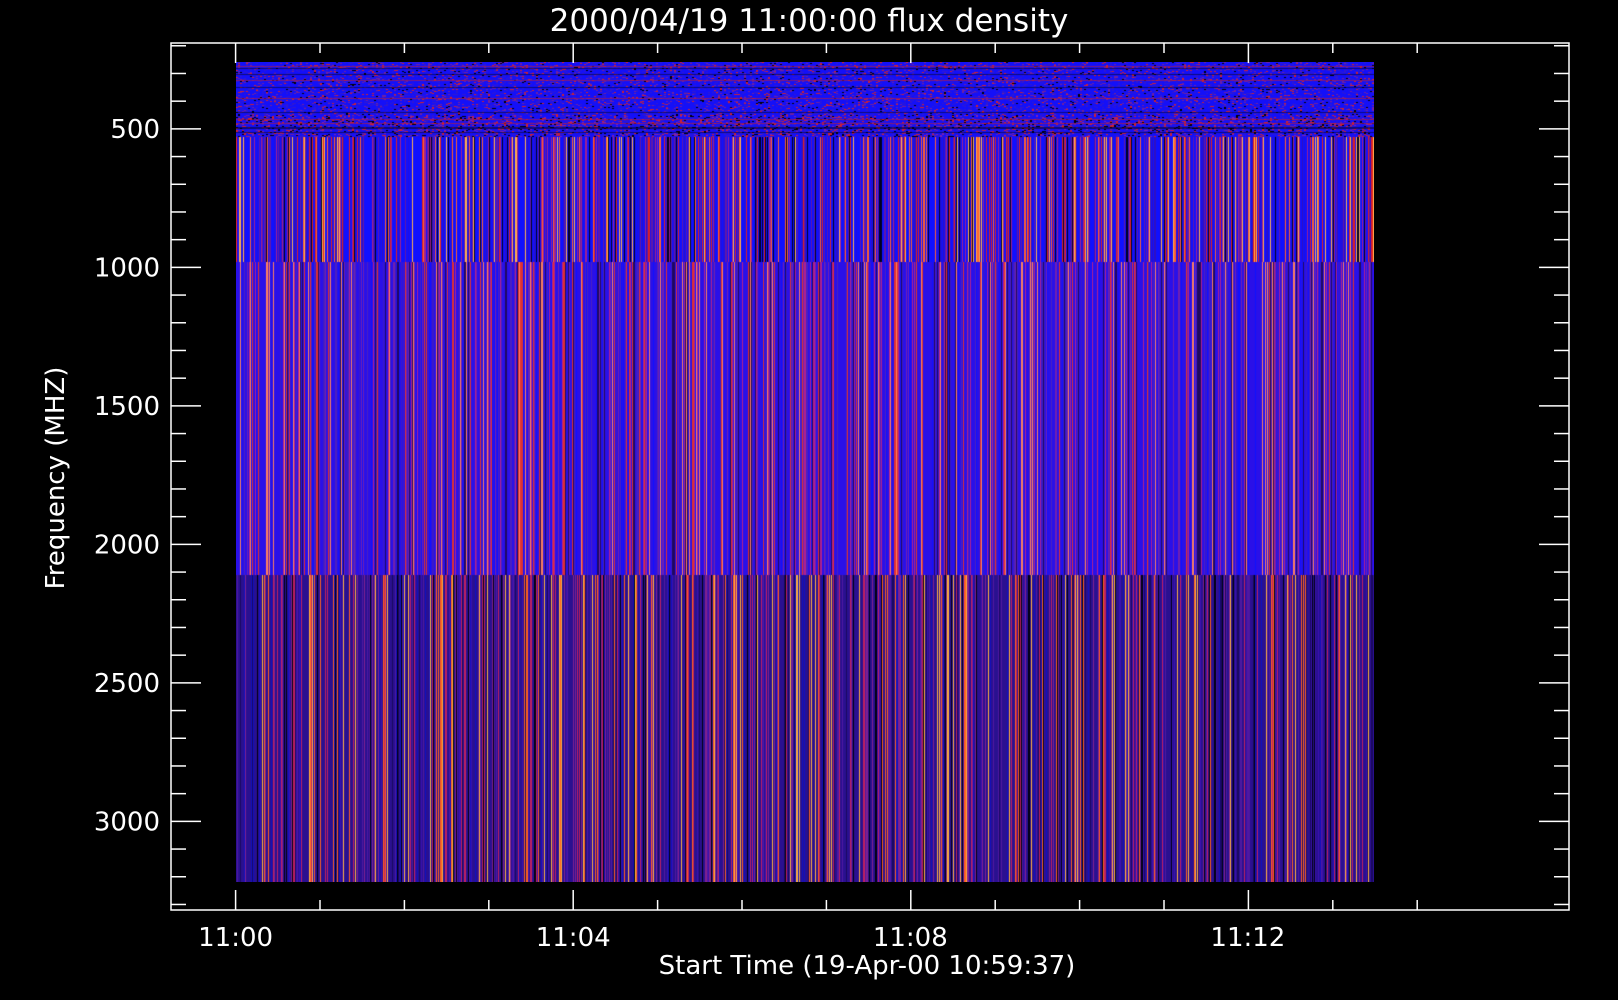 The width and height of the screenshot is (1618, 1000). What do you see at coordinates (127, 268) in the screenshot?
I see `y-tick-label: 1000` at bounding box center [127, 268].